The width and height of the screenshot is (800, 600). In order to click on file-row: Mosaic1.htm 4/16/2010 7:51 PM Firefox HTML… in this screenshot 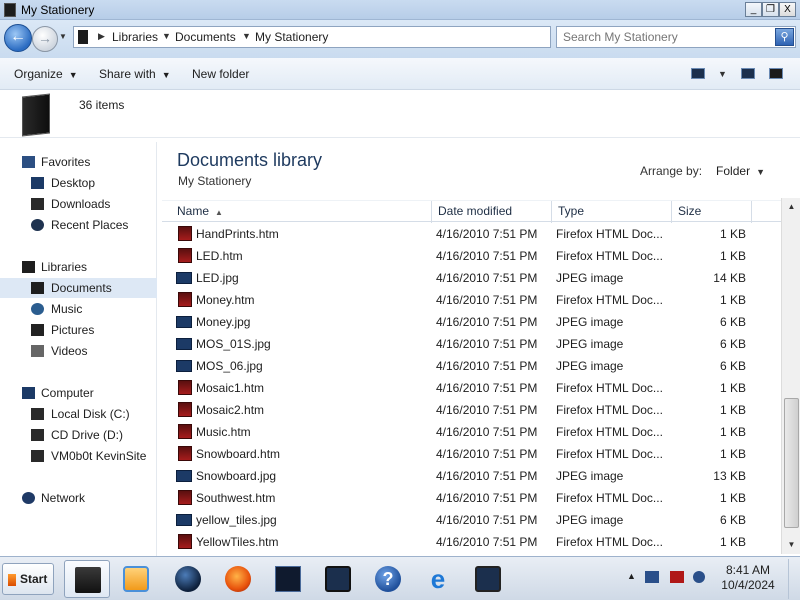, I will do `click(471, 388)`.